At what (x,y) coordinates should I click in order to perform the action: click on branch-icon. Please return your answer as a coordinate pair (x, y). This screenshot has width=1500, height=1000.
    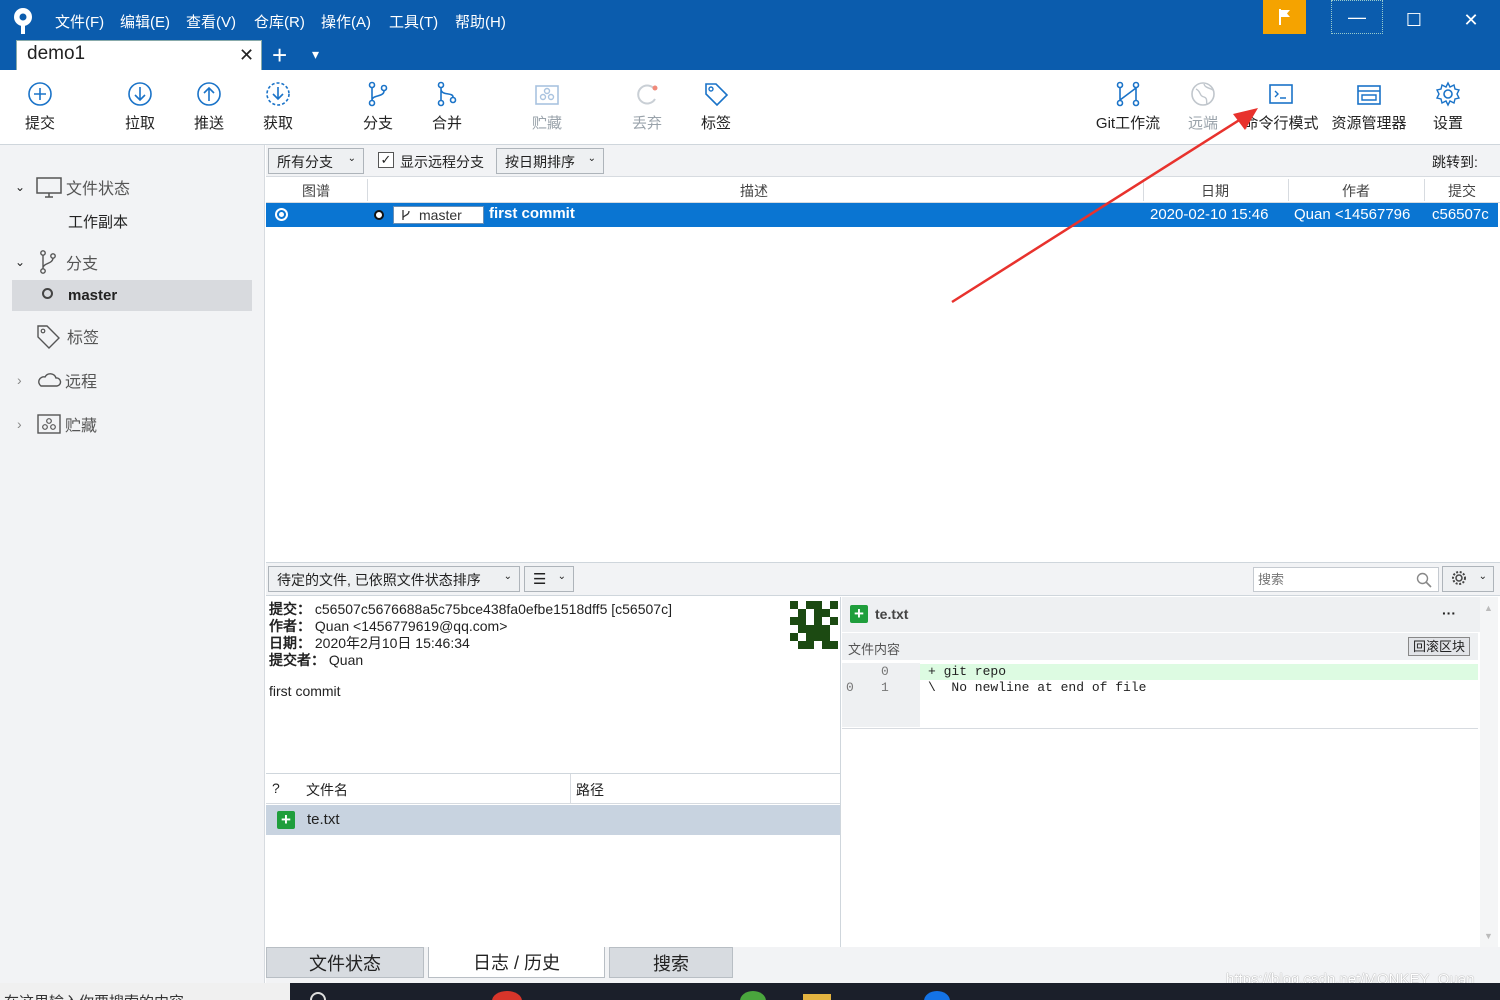
    Looking at the image, I should click on (378, 94).